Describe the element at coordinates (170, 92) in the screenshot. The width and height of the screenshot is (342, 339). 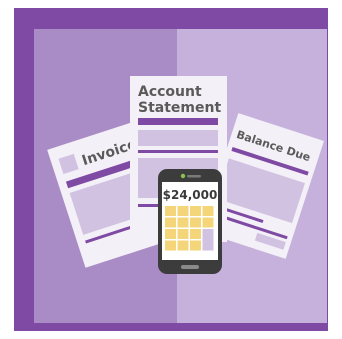
I see `statement-title-line1: Account` at that location.